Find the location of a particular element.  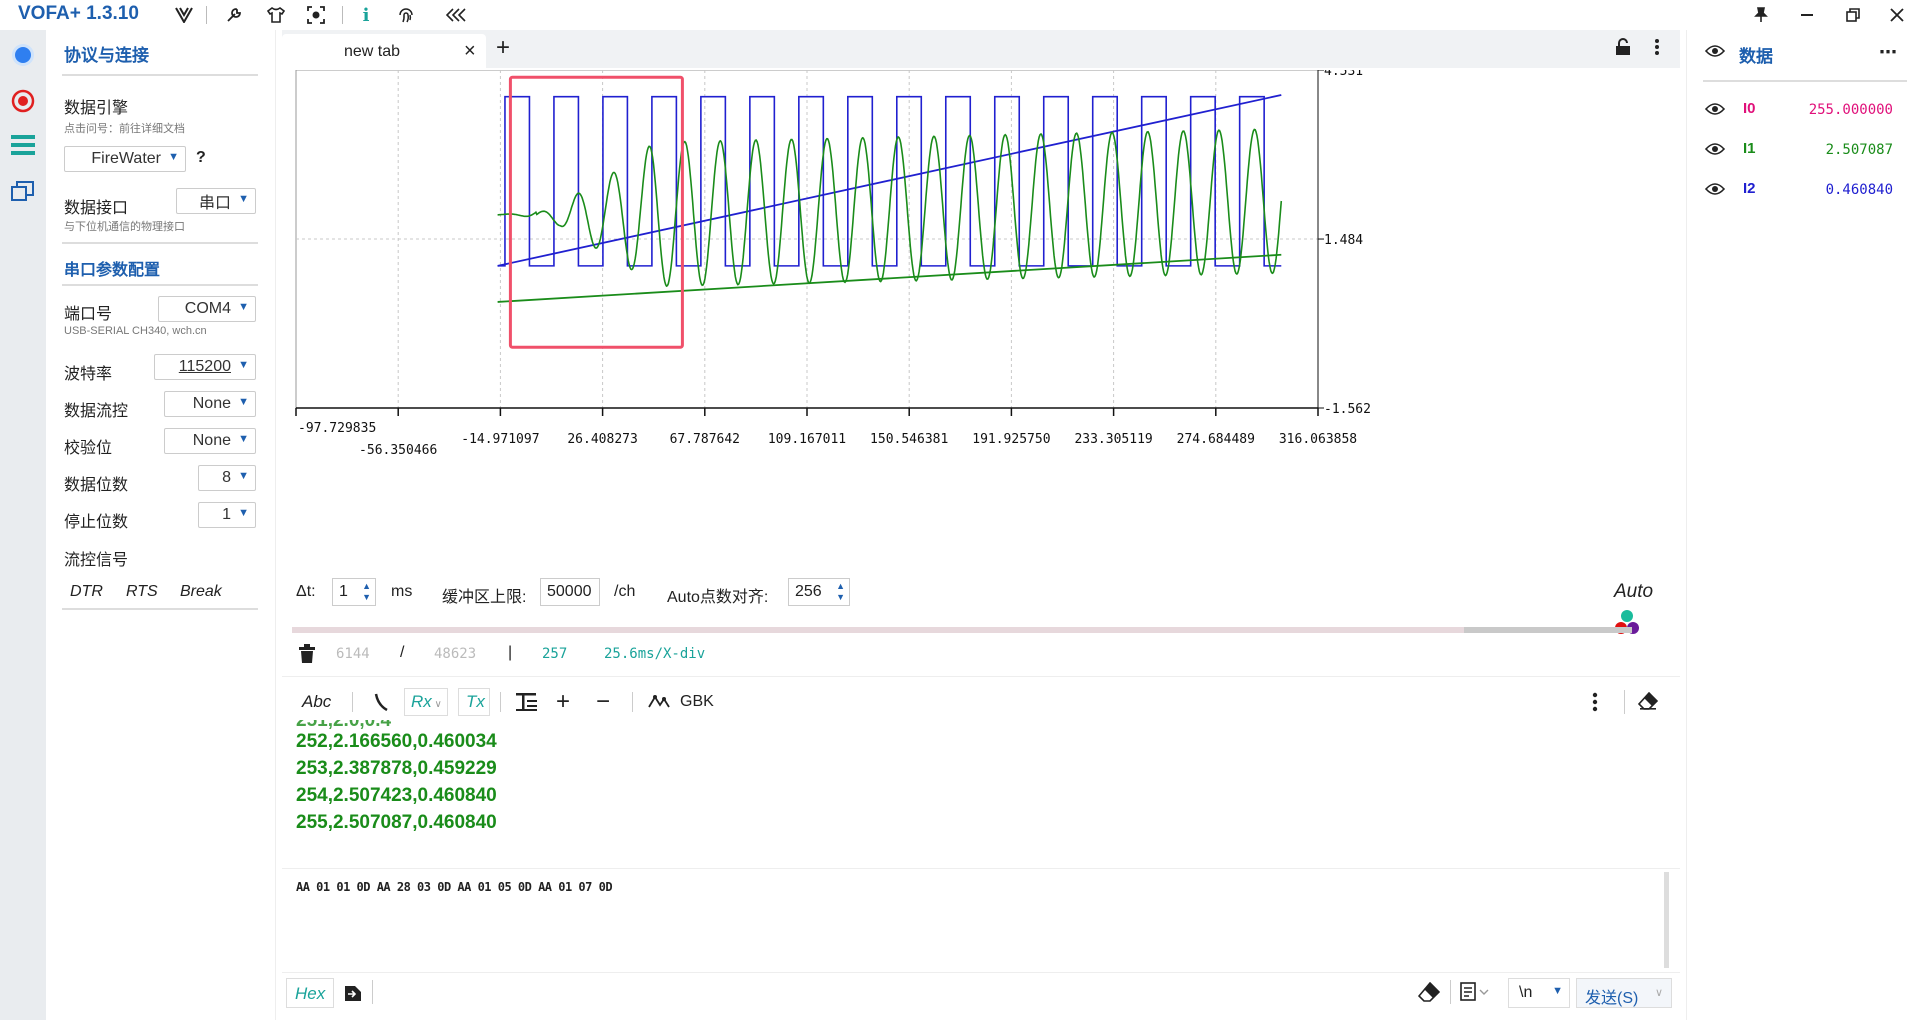

rx-more-icon is located at coordinates (1595, 704).